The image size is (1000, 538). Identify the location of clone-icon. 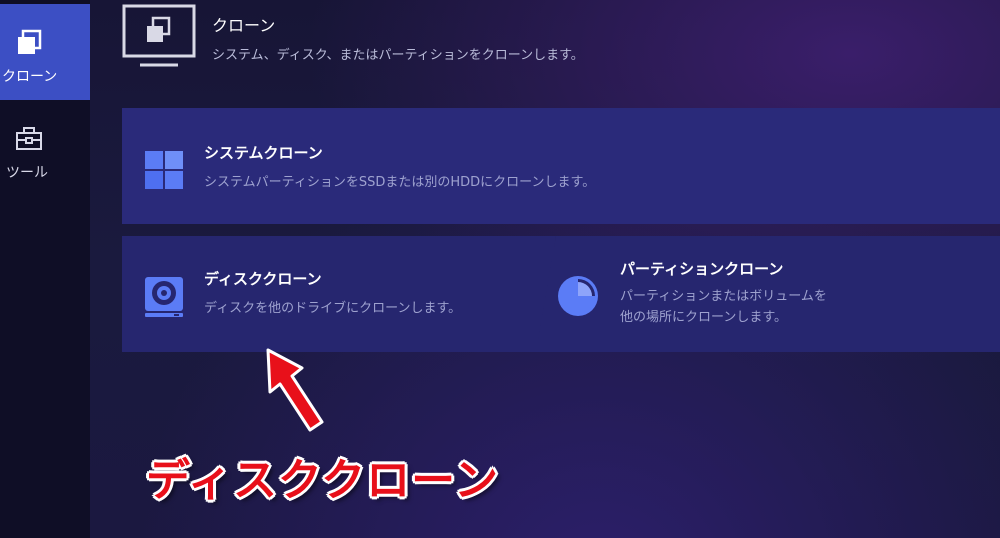
(30, 41).